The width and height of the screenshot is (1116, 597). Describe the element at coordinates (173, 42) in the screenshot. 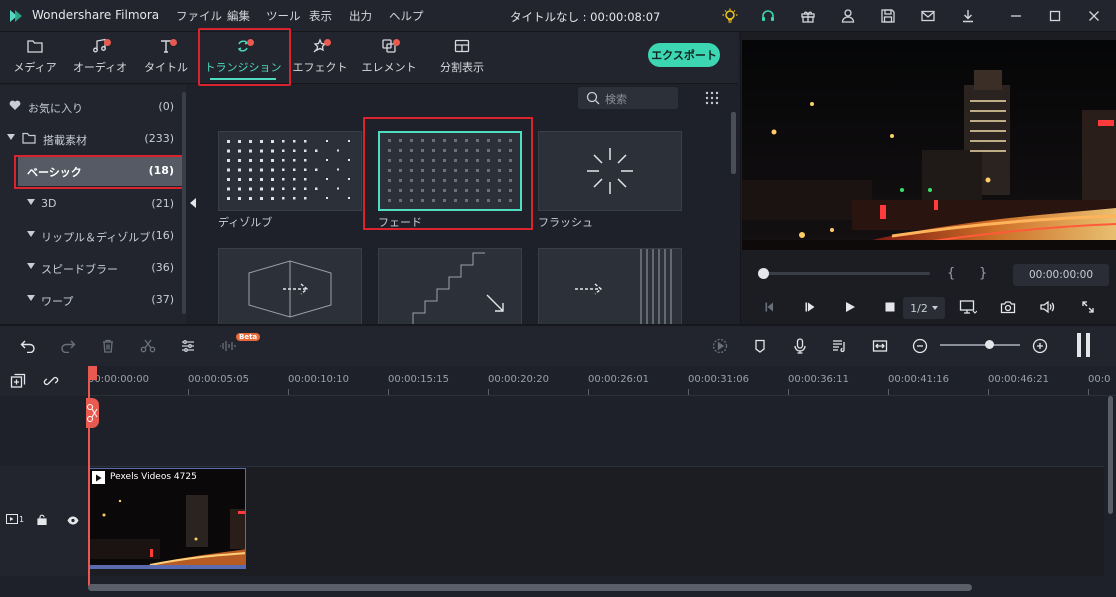

I see `notification-dot` at that location.